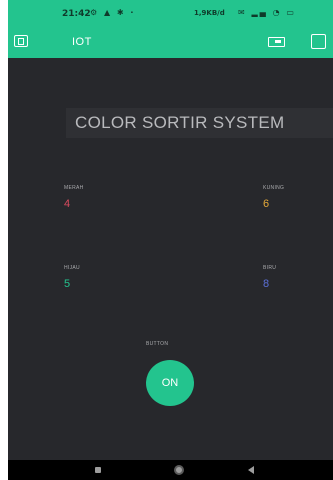  What do you see at coordinates (98, 470) in the screenshot?
I see `recent-apps-icon` at bounding box center [98, 470].